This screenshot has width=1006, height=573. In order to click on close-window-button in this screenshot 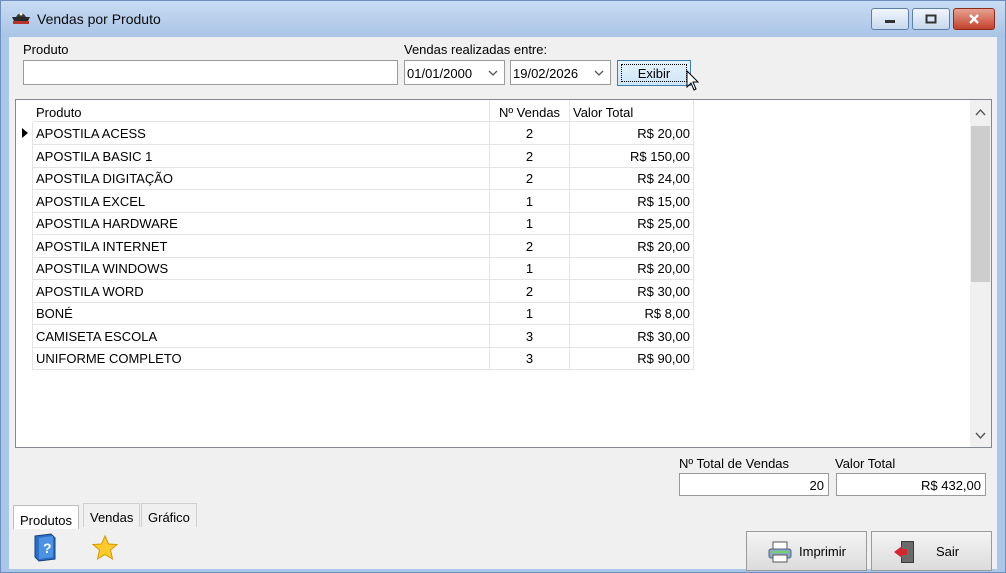, I will do `click(974, 19)`.